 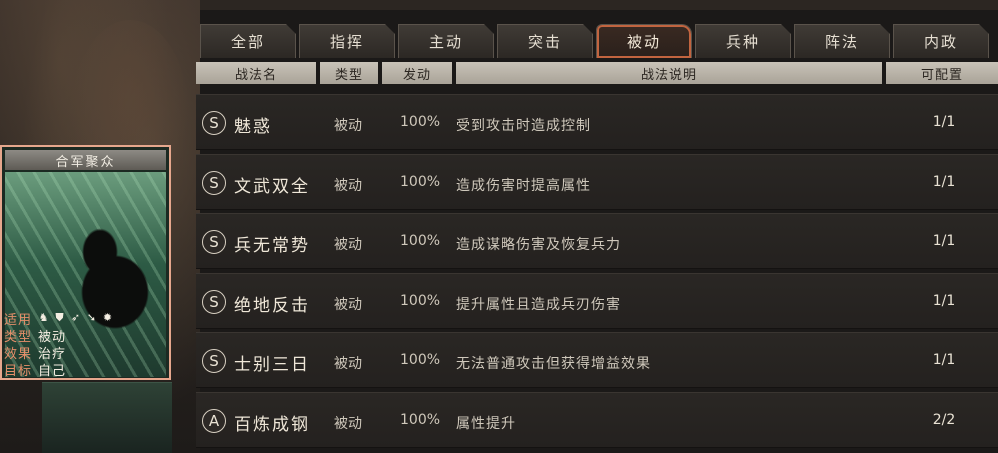 What do you see at coordinates (523, 185) in the screenshot?
I see `tactic-desc: 造成伤害时提高属性` at bounding box center [523, 185].